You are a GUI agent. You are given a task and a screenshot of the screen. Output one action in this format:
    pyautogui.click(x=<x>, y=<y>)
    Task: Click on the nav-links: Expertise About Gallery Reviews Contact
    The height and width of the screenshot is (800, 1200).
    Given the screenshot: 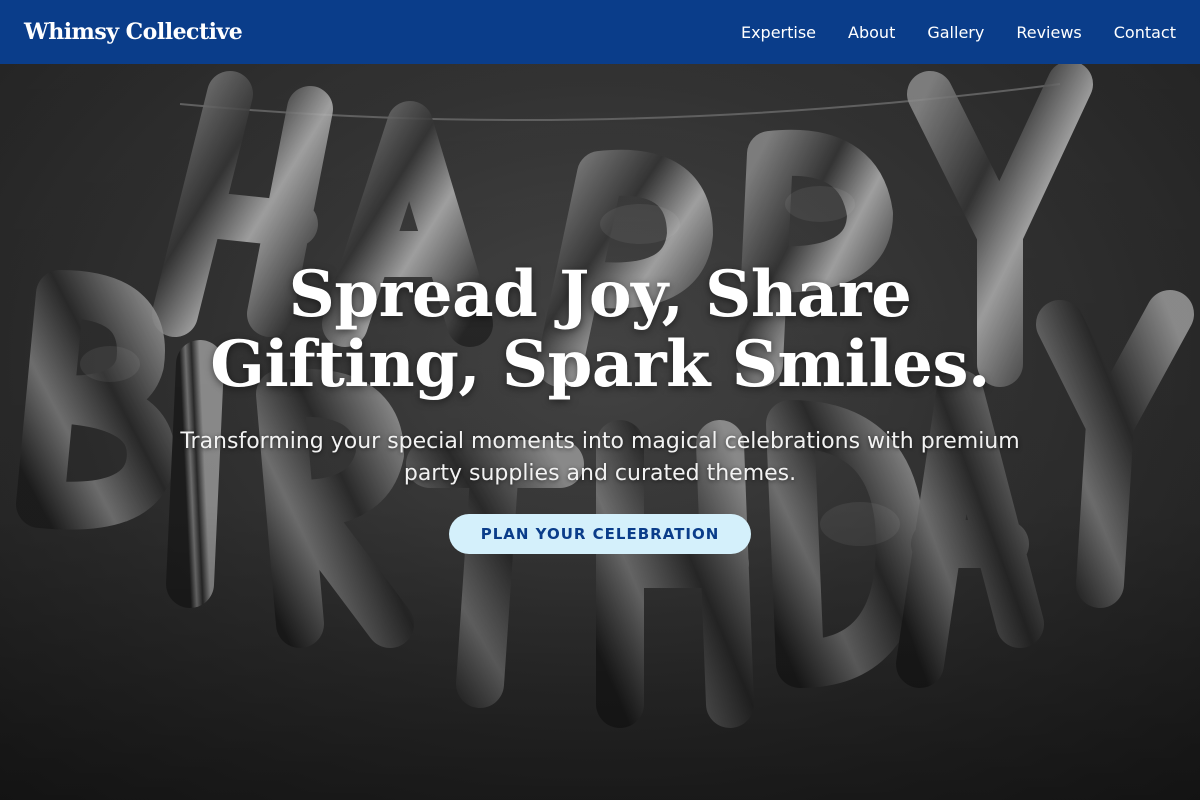 What is the action you would take?
    pyautogui.click(x=942, y=32)
    